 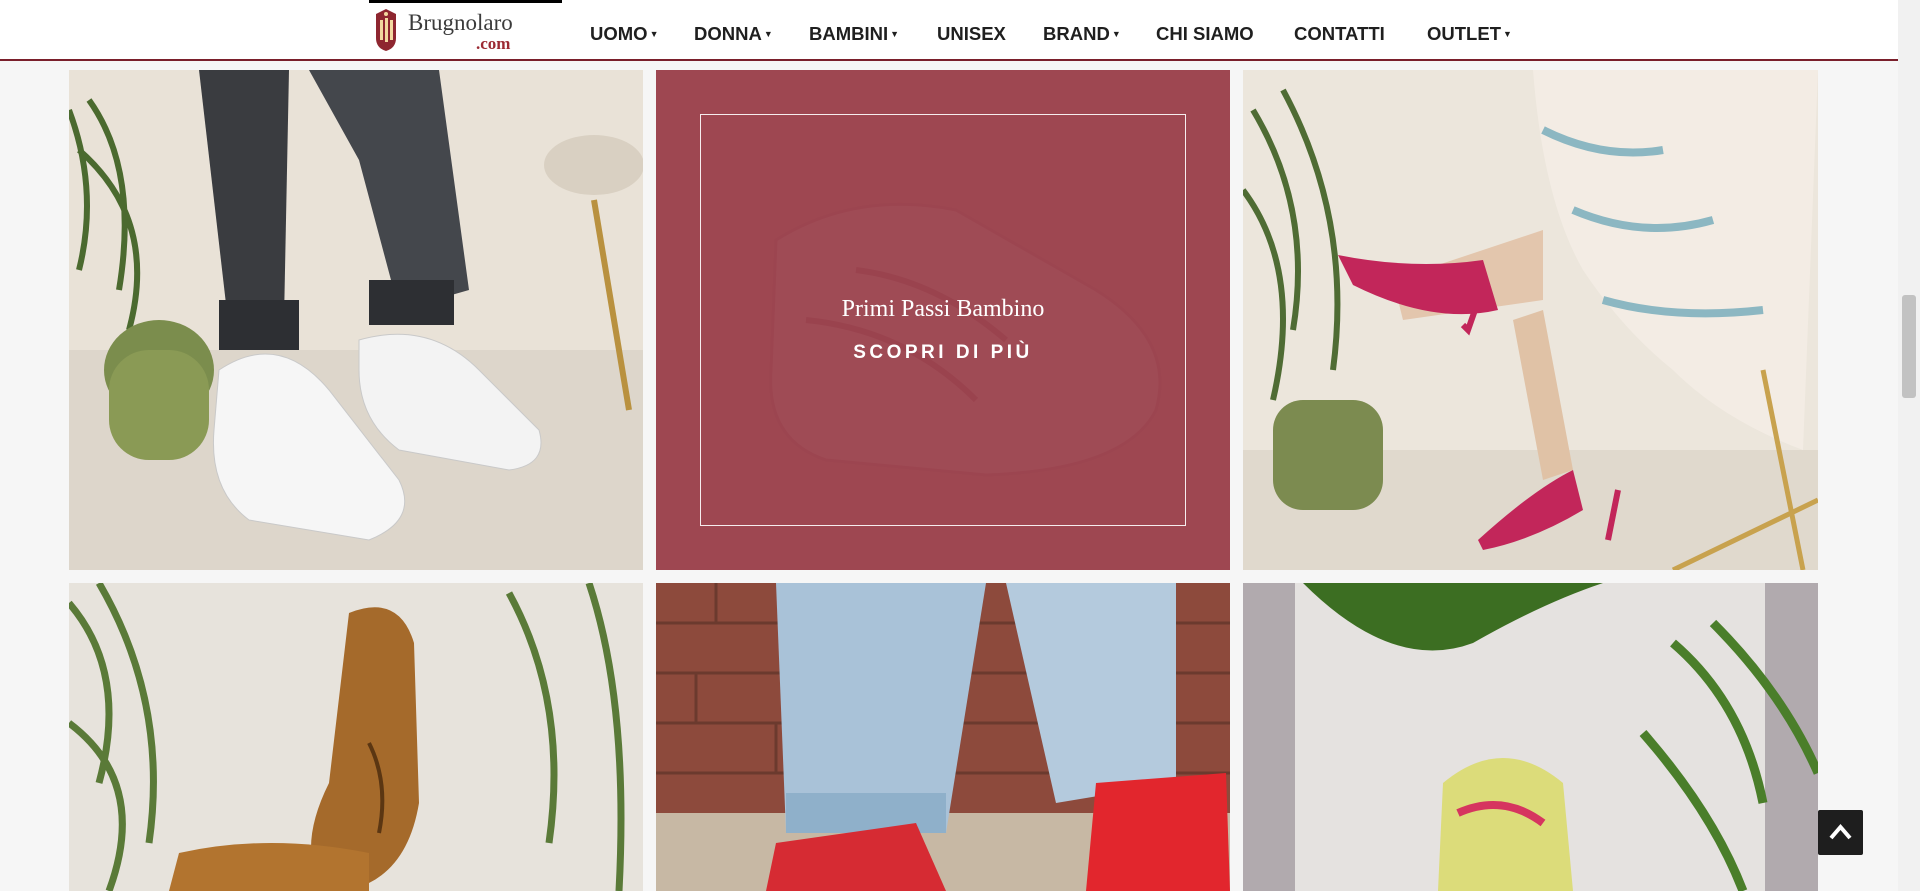 What do you see at coordinates (849, 33) in the screenshot?
I see `nav-item-label: BAMBINI` at bounding box center [849, 33].